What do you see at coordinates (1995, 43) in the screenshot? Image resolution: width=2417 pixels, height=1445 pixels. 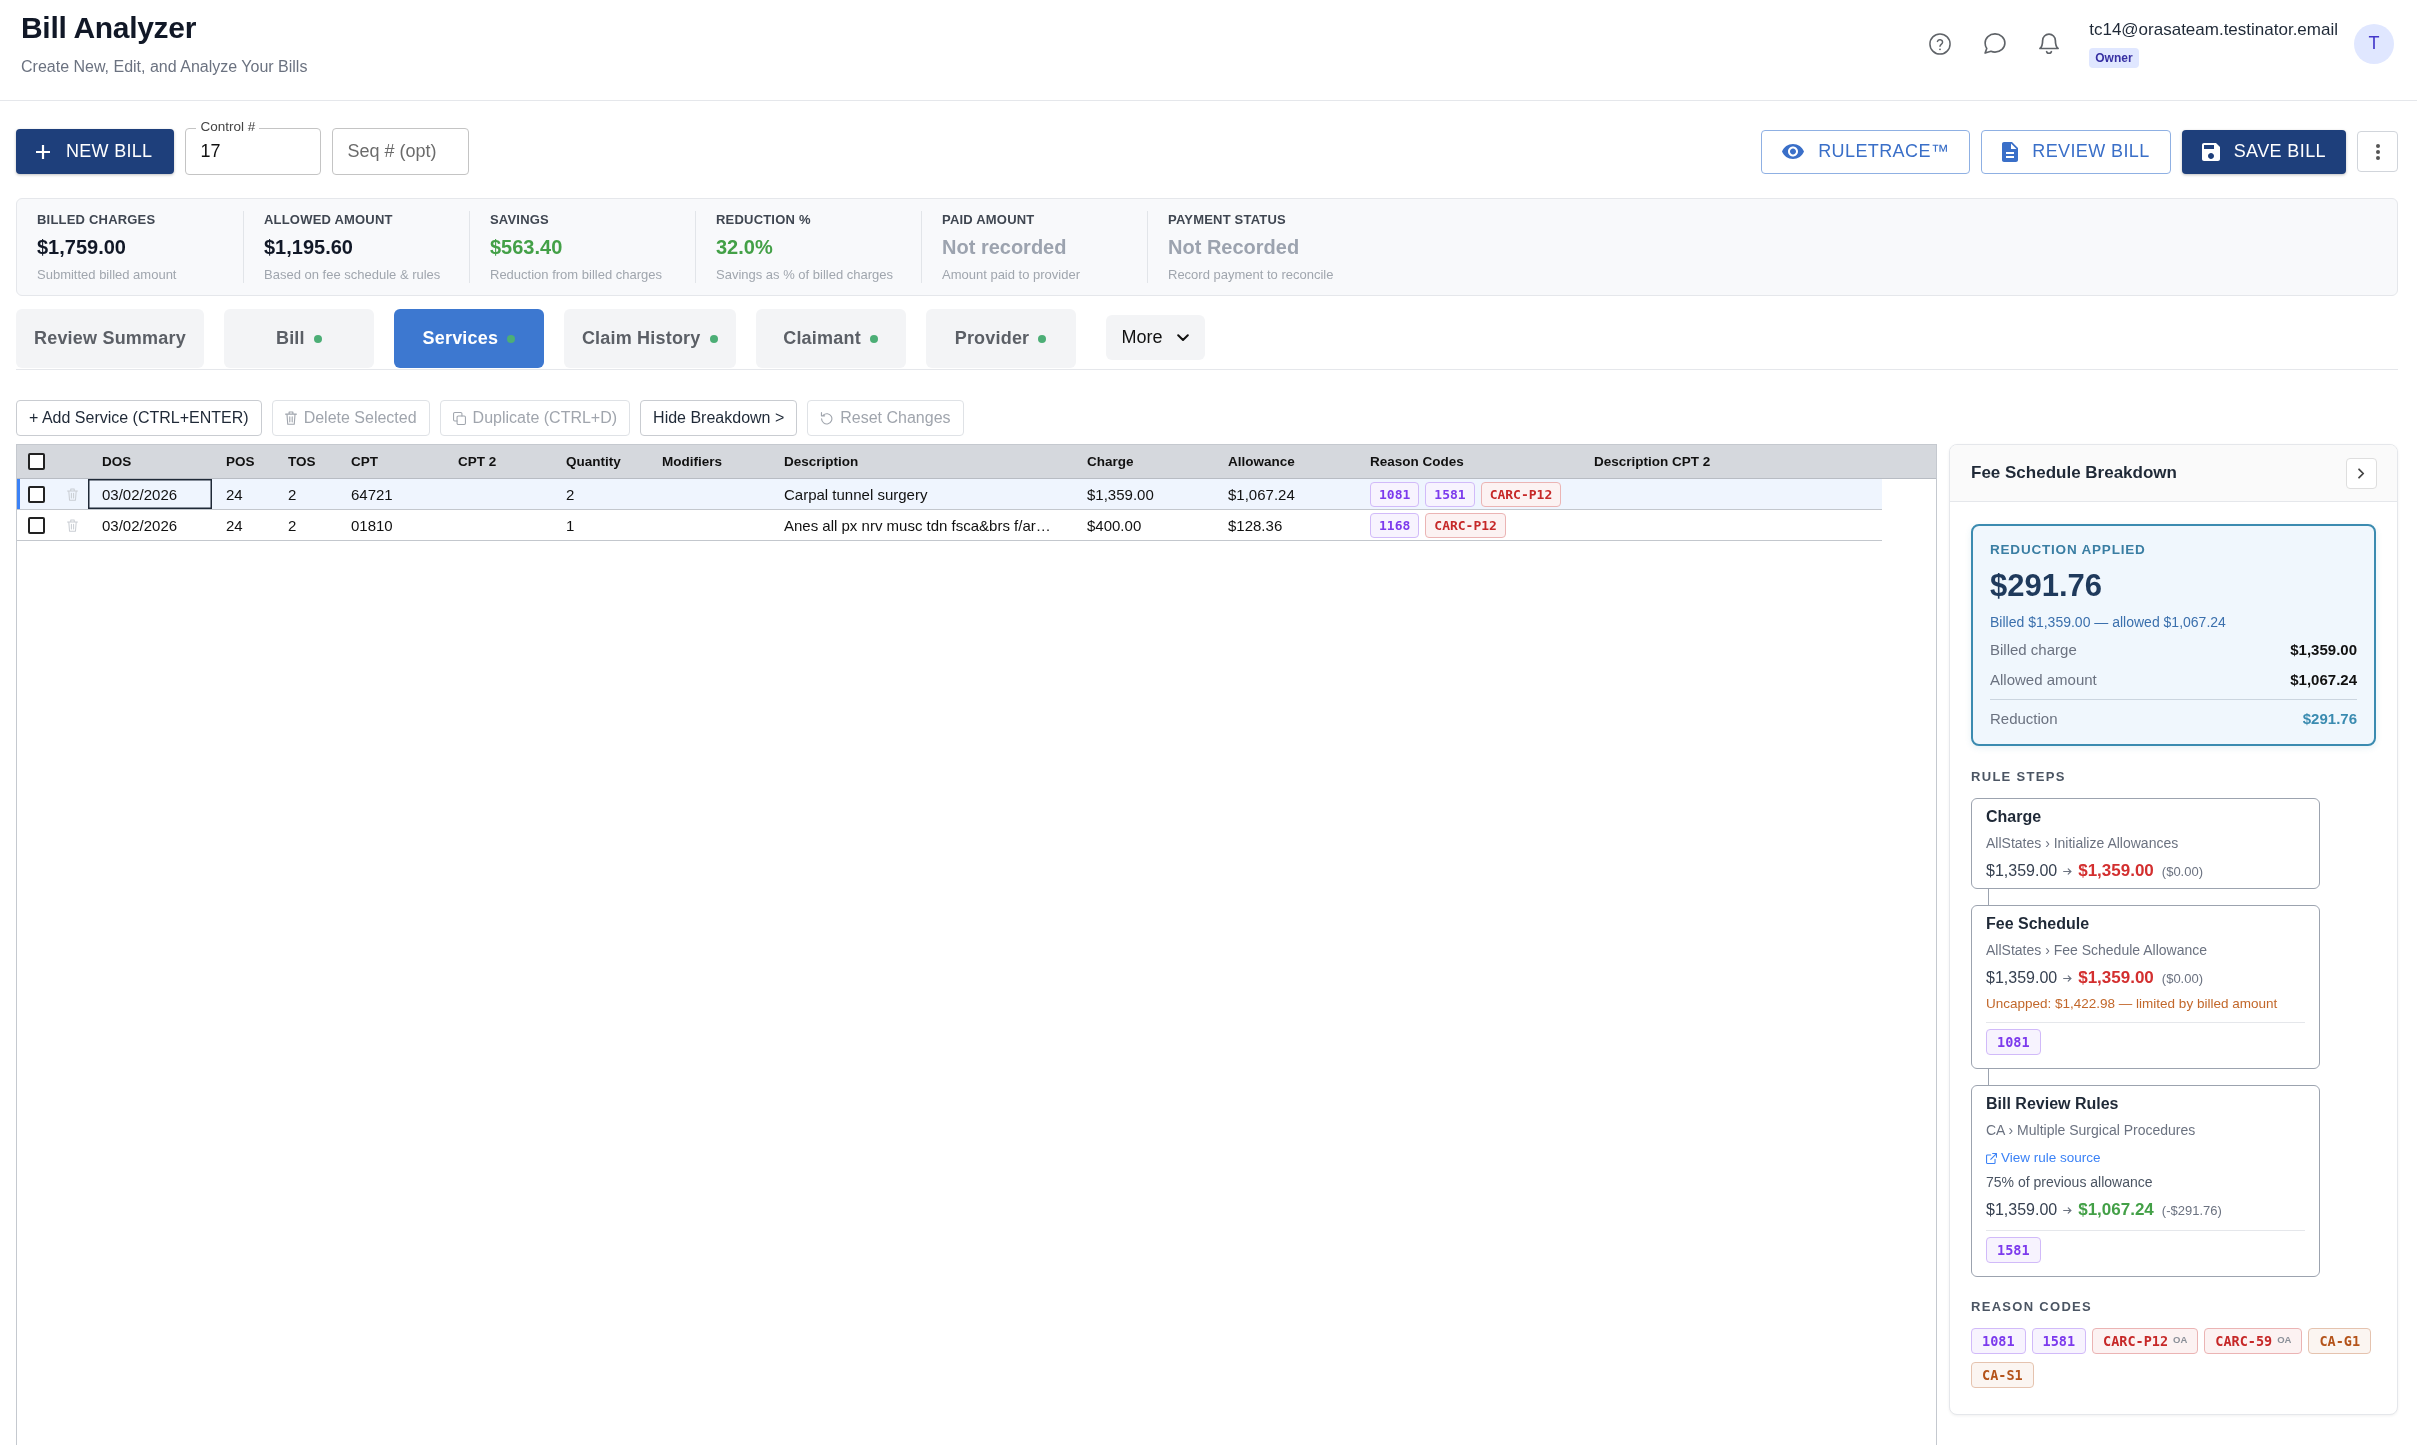 I see `chat-bubble-icon` at bounding box center [1995, 43].